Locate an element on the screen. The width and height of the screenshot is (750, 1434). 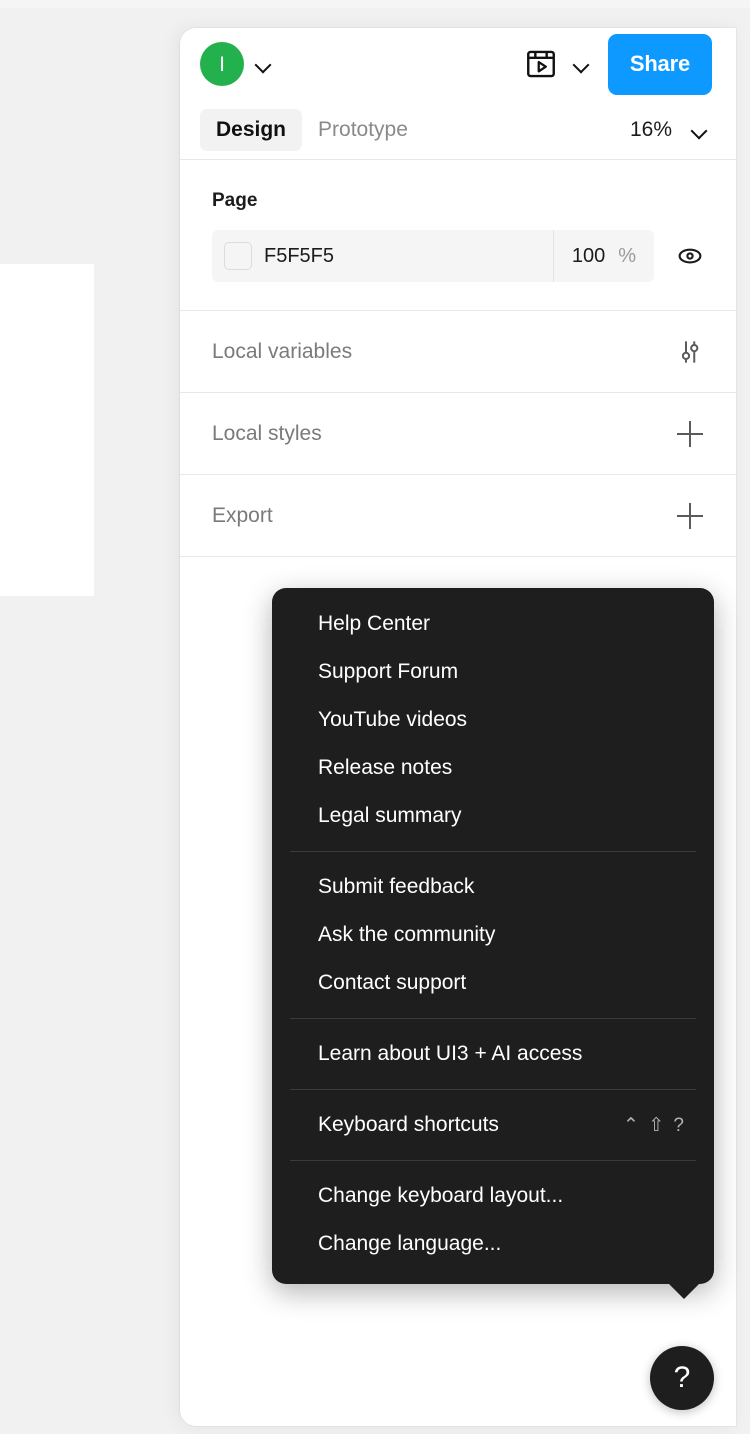
help-menu-tail is located at coordinates (684, 1291).